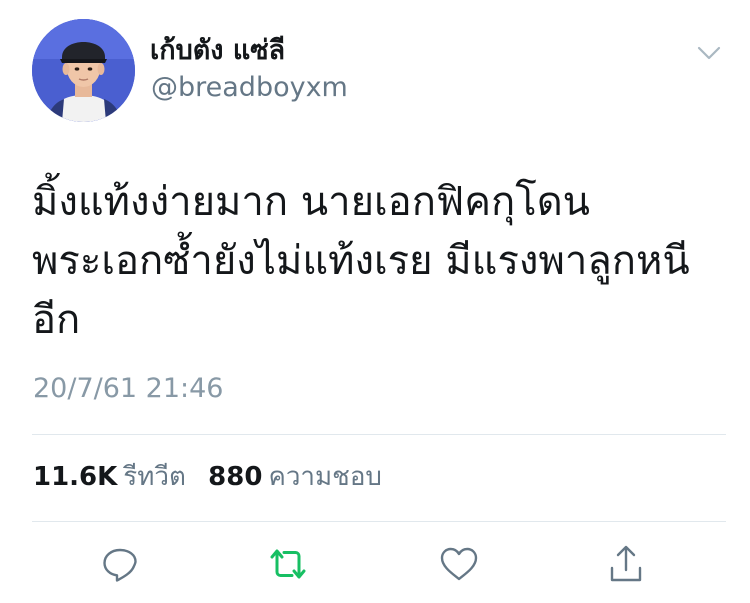 The image size is (750, 603). What do you see at coordinates (56, 320) in the screenshot?
I see `tweet-text-line: อีก` at bounding box center [56, 320].